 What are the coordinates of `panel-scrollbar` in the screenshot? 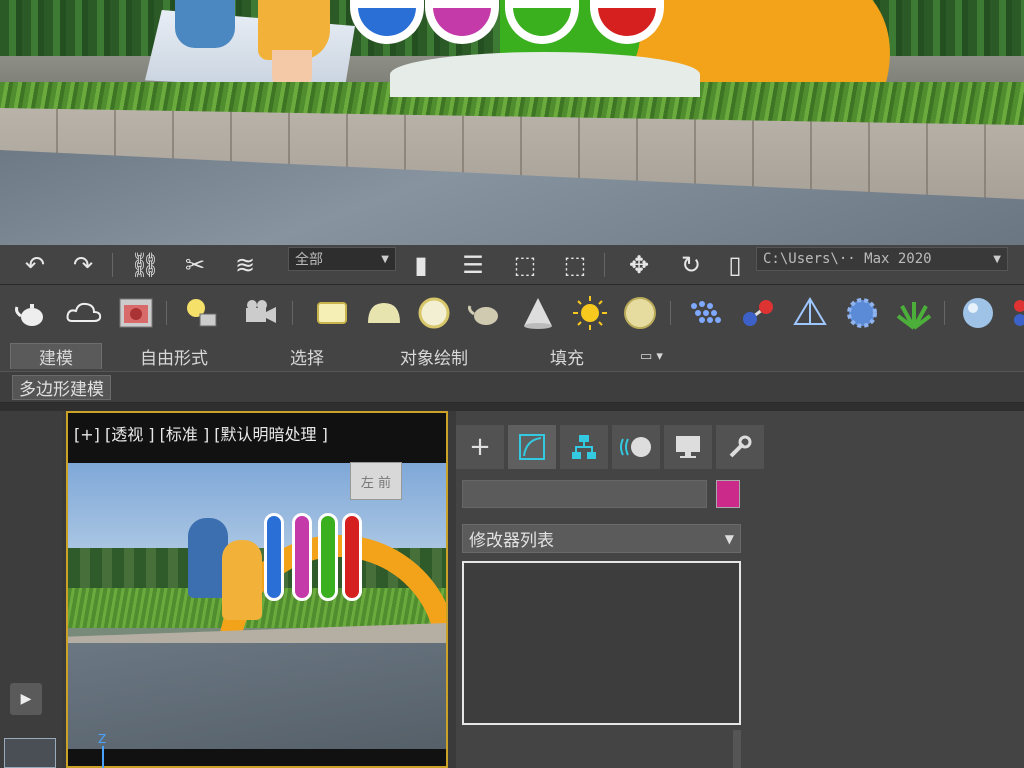 It's located at (737, 749).